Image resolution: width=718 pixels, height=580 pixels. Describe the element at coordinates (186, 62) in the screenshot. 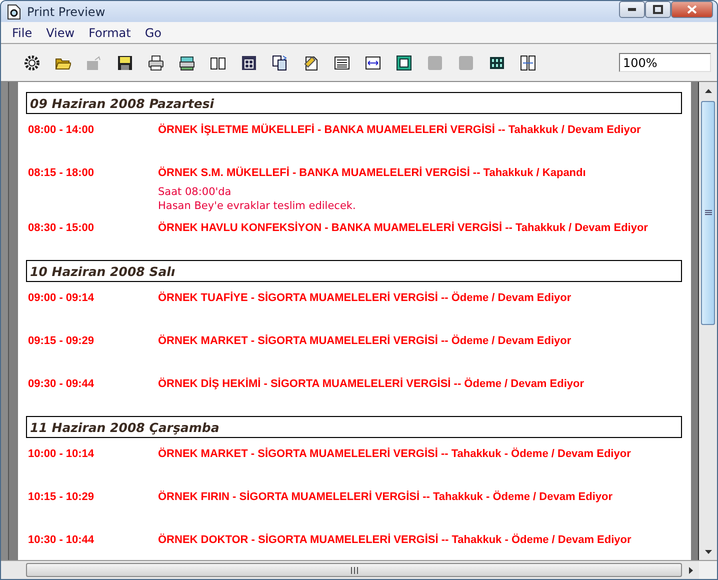

I see `printer-stack-icon` at that location.